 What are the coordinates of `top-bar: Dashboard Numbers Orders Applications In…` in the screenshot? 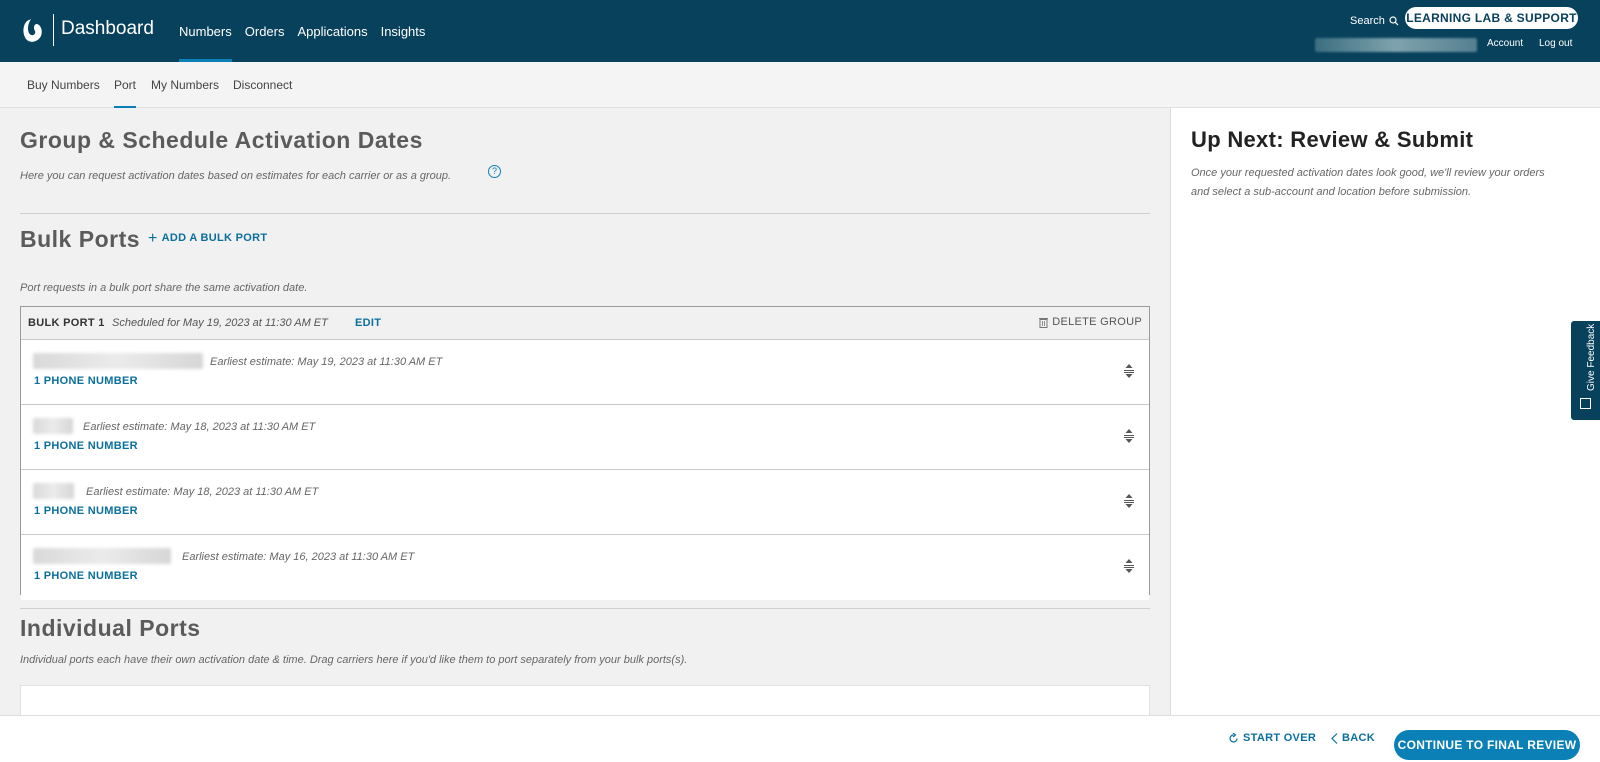 It's located at (800, 31).